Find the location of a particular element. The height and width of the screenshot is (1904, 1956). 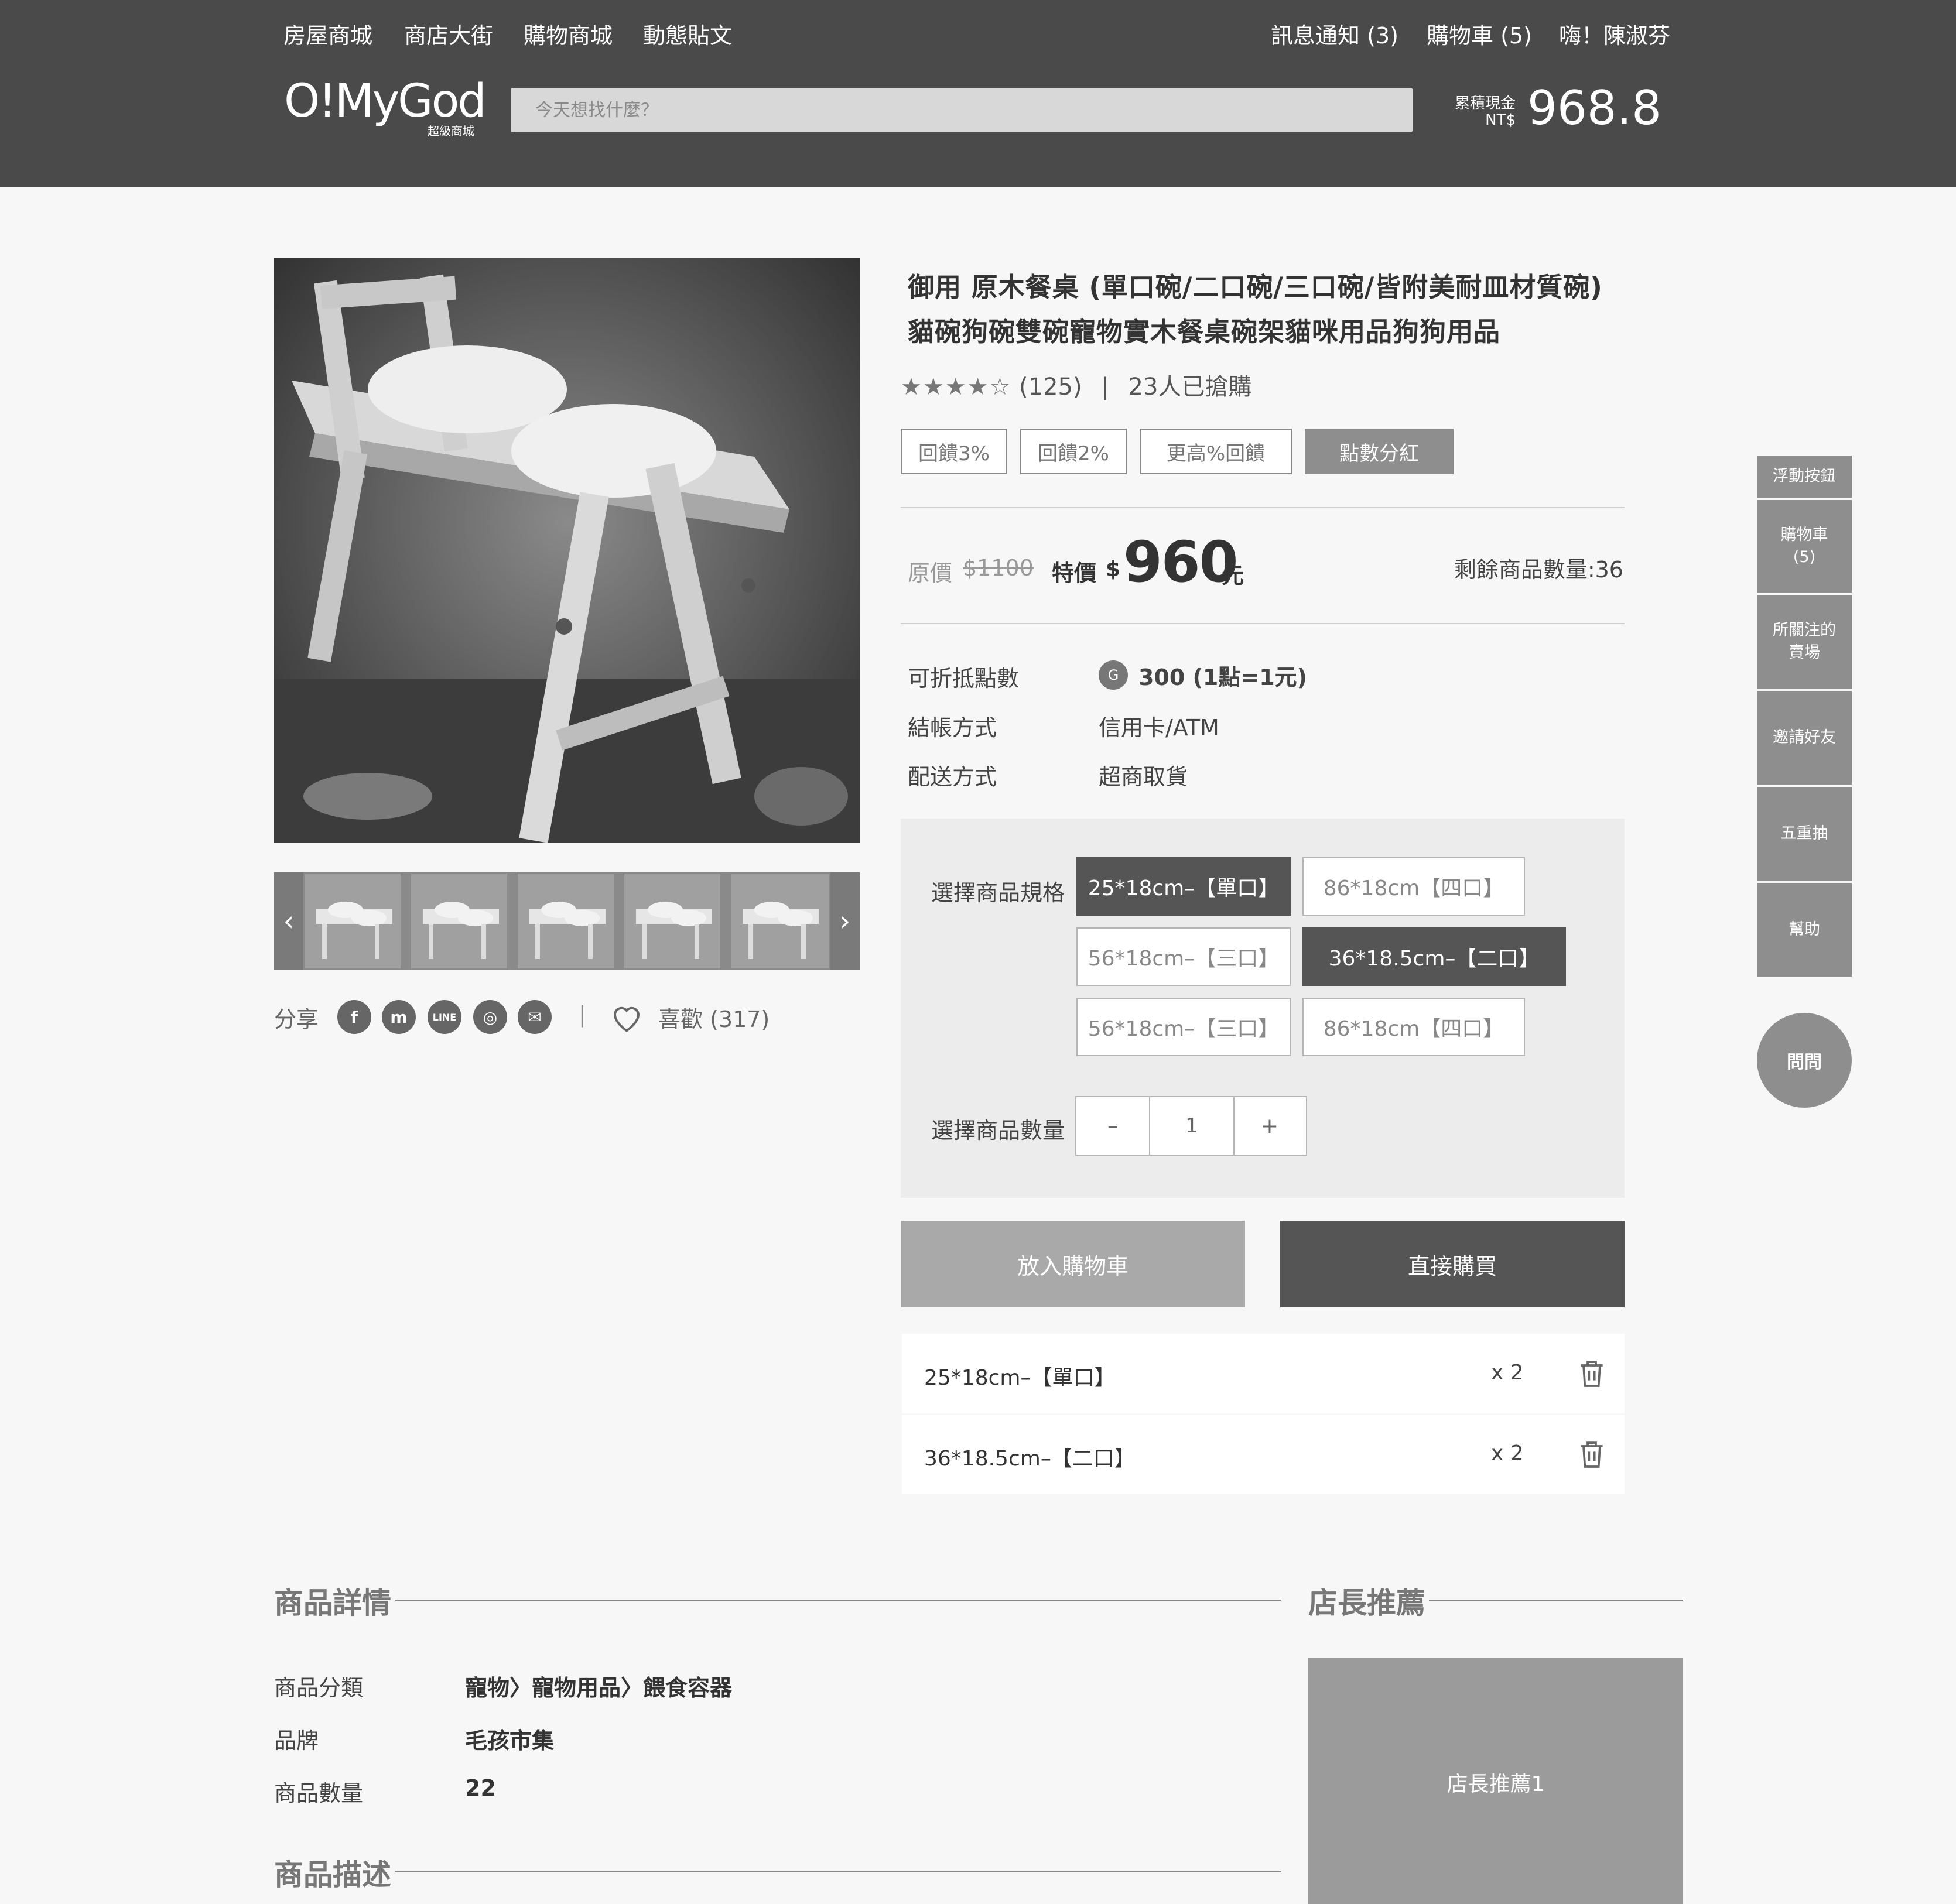

site-logo-sub: 超級商城 is located at coordinates (451, 131).